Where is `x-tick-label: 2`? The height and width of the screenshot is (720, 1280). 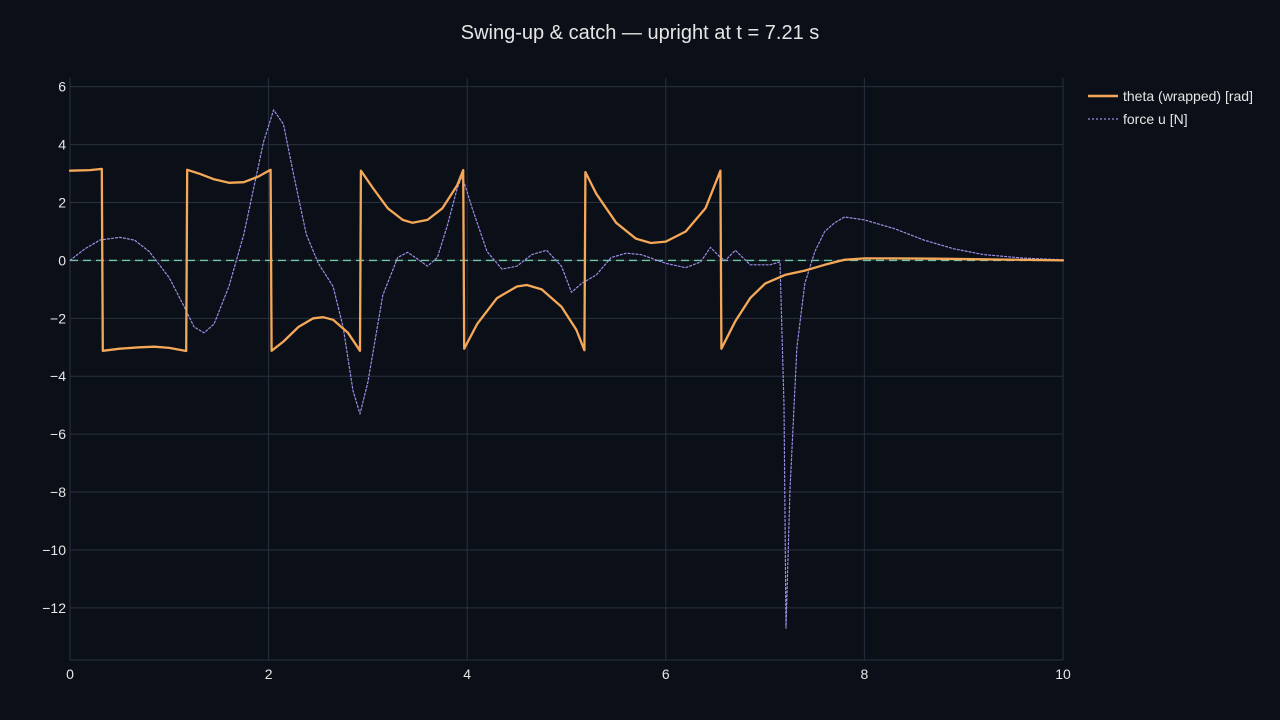 x-tick-label: 2 is located at coordinates (269, 674).